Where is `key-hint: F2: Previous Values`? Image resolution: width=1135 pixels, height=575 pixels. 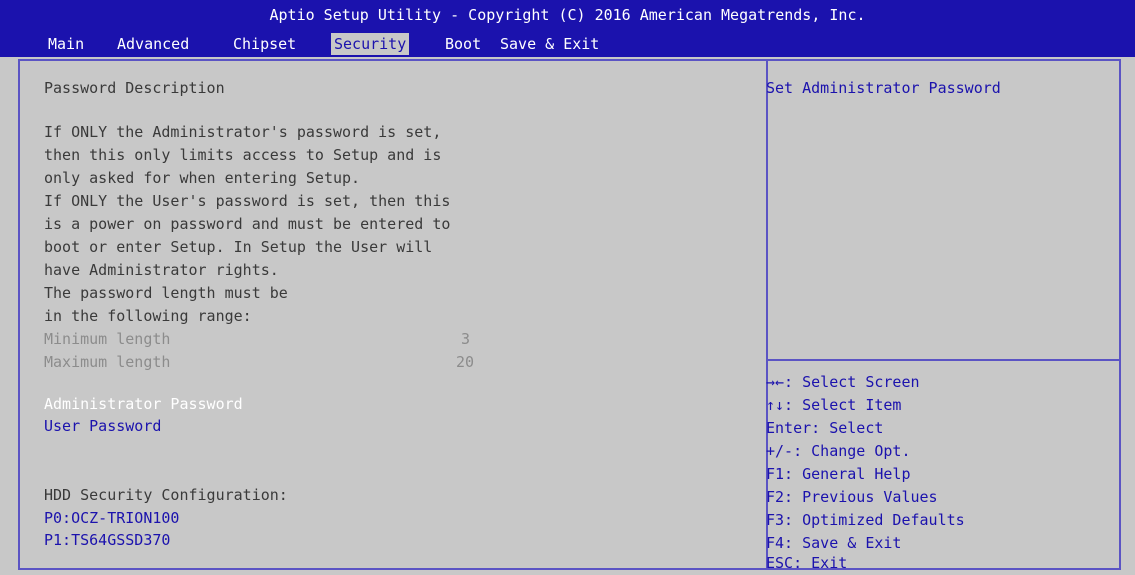 key-hint: F2: Previous Values is located at coordinates (852, 497).